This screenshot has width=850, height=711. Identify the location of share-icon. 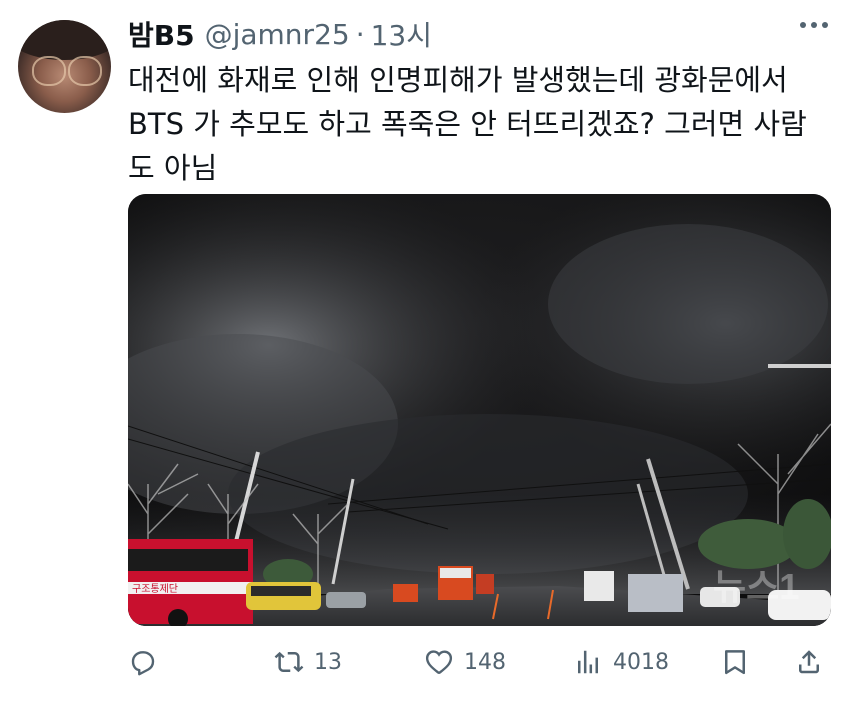
(809, 662).